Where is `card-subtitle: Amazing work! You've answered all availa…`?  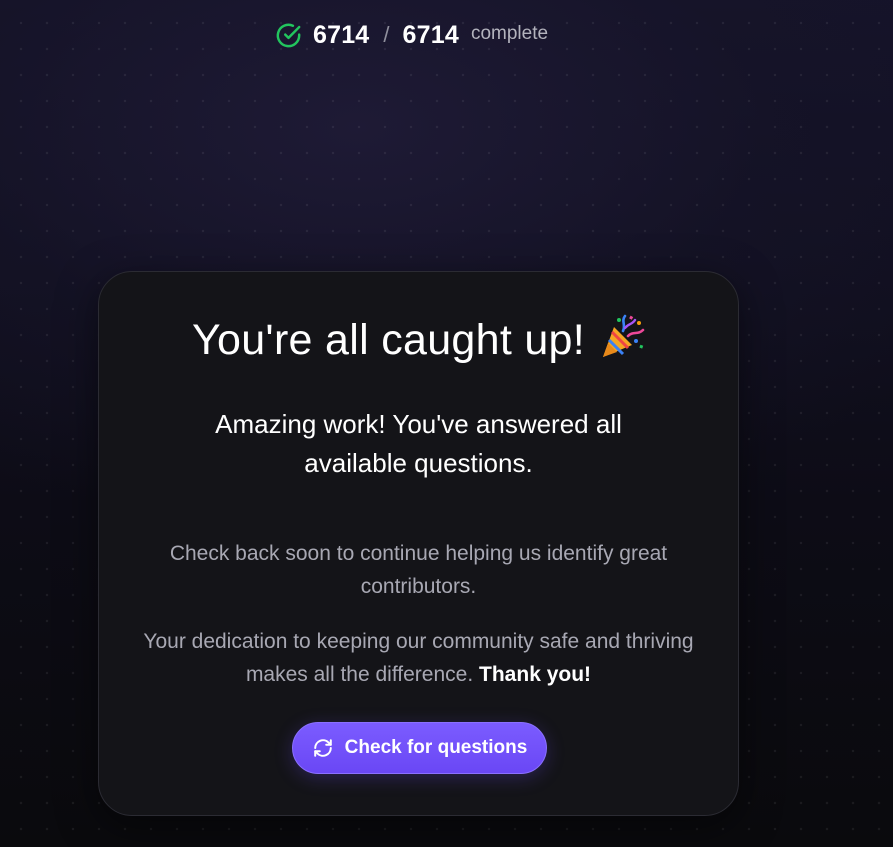 card-subtitle: Amazing work! You've answered all availa… is located at coordinates (418, 443).